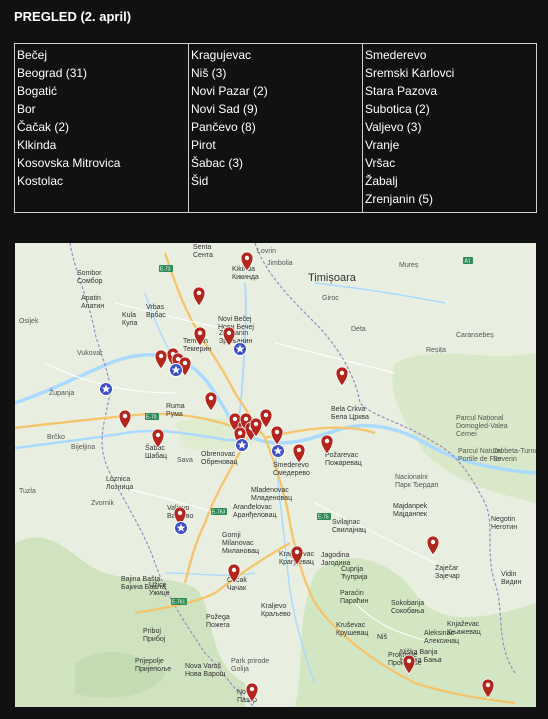 This screenshot has width=548, height=719. I want to click on map-label: Kula Кула, so click(130, 319).